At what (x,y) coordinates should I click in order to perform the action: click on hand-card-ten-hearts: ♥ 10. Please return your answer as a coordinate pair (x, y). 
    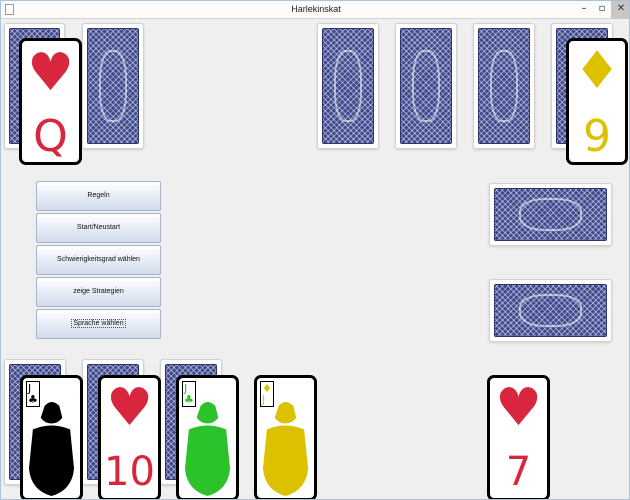
    Looking at the image, I should click on (129, 437).